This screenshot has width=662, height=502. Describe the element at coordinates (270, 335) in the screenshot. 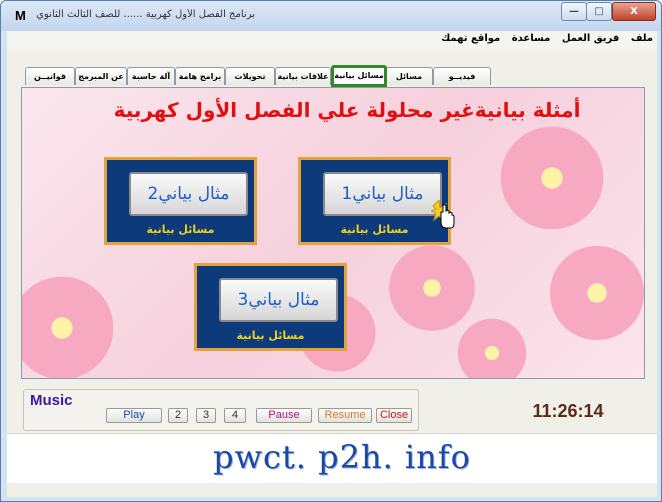

I see `example-3-caption: مسائل بيانية` at that location.